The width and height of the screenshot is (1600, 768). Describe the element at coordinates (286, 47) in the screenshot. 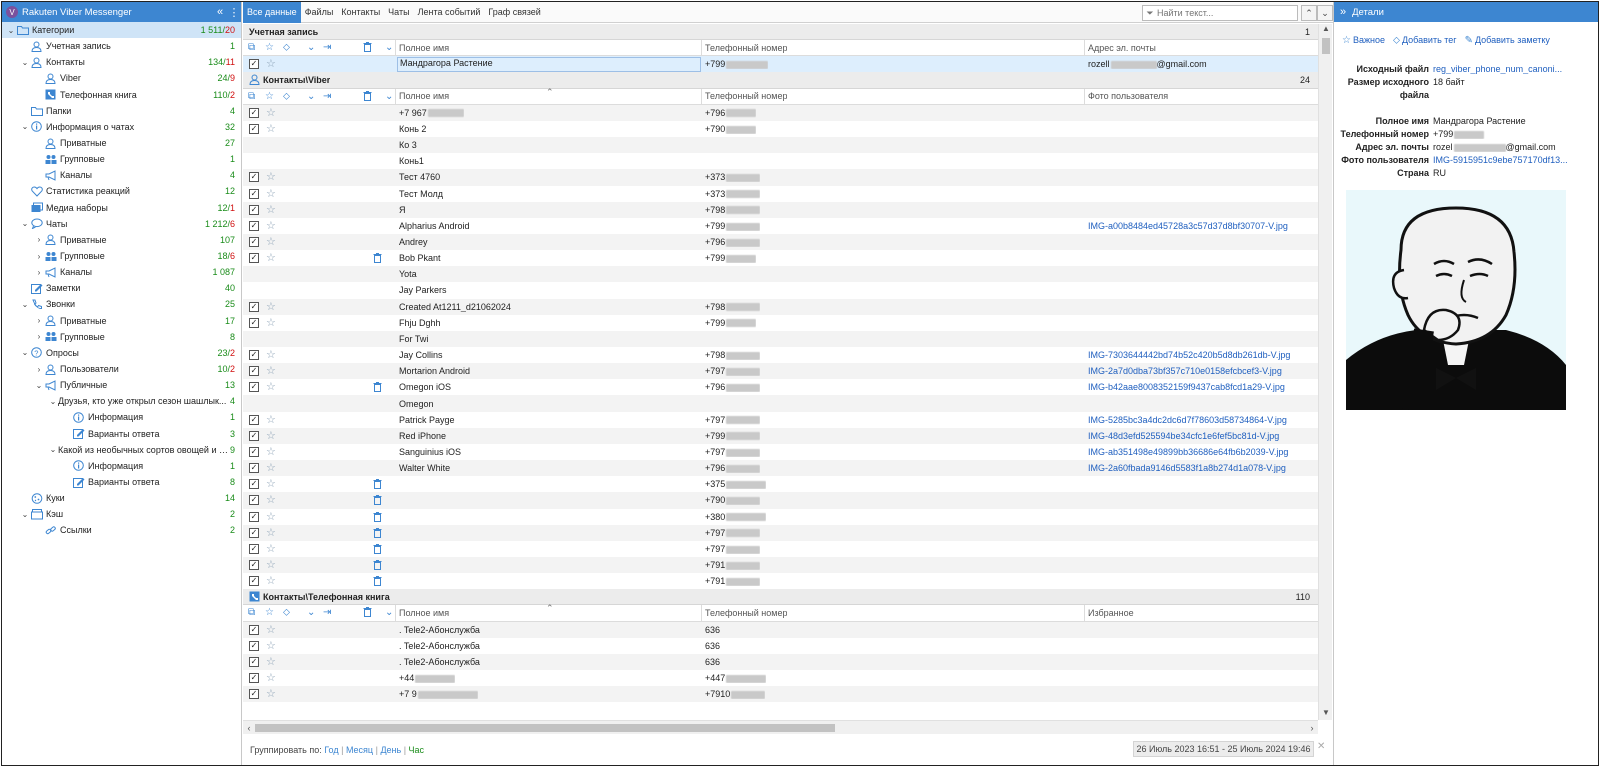

I see `tag-icon: ⬦` at that location.